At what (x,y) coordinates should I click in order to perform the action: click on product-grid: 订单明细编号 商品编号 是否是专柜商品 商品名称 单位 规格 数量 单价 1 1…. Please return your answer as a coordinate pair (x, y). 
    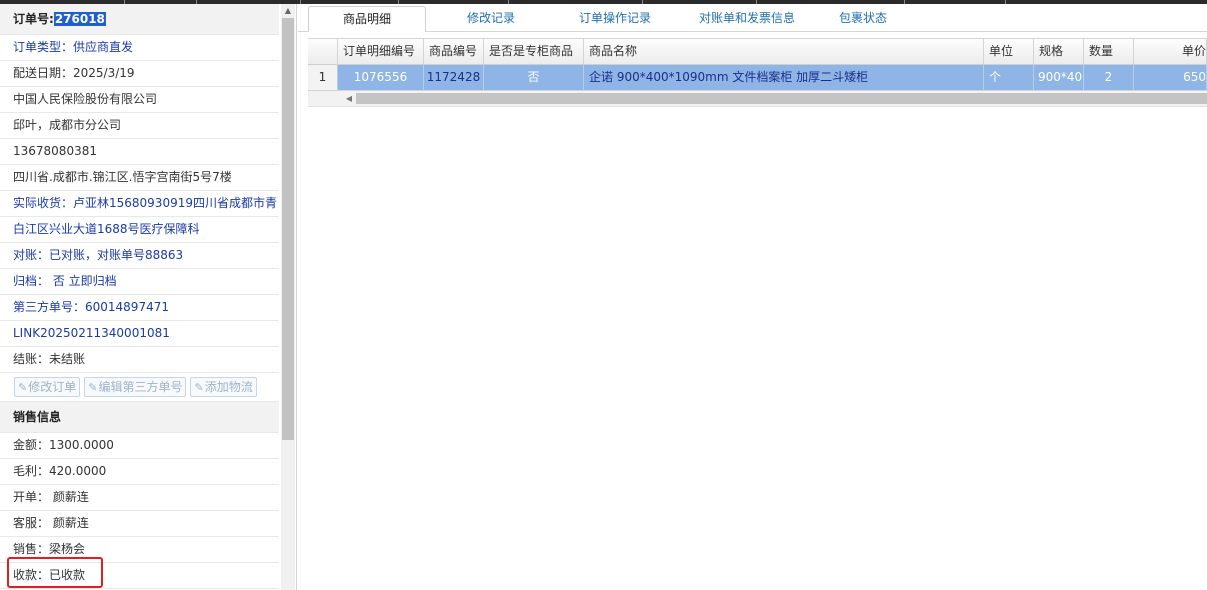
    Looking at the image, I should click on (757, 72).